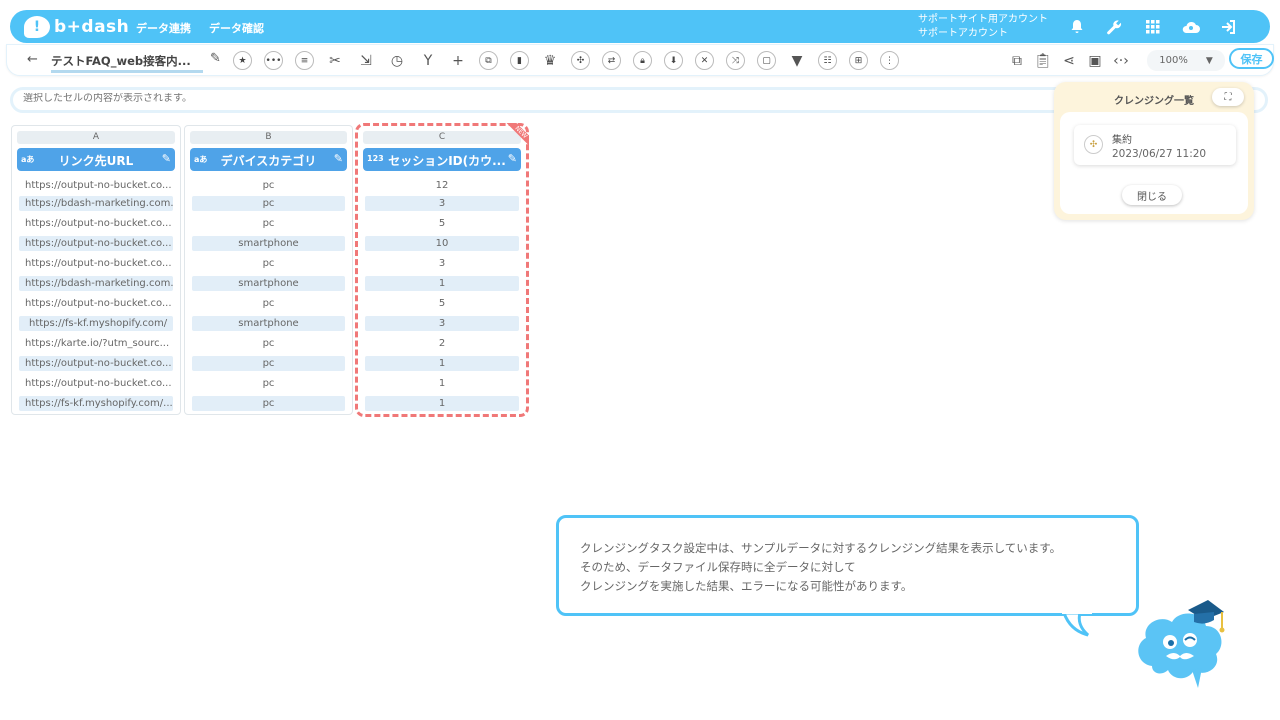 The height and width of the screenshot is (720, 1280). I want to click on shuffle-icon: ⤨, so click(735, 60).